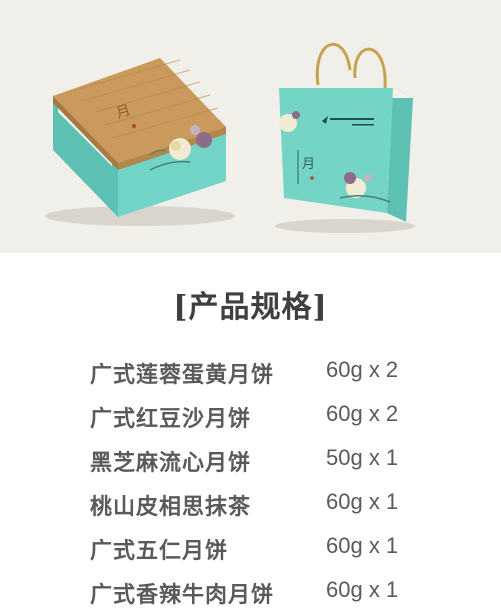 The image size is (501, 609). What do you see at coordinates (171, 419) in the screenshot?
I see `spec-name: 广式红豆沙月饼` at bounding box center [171, 419].